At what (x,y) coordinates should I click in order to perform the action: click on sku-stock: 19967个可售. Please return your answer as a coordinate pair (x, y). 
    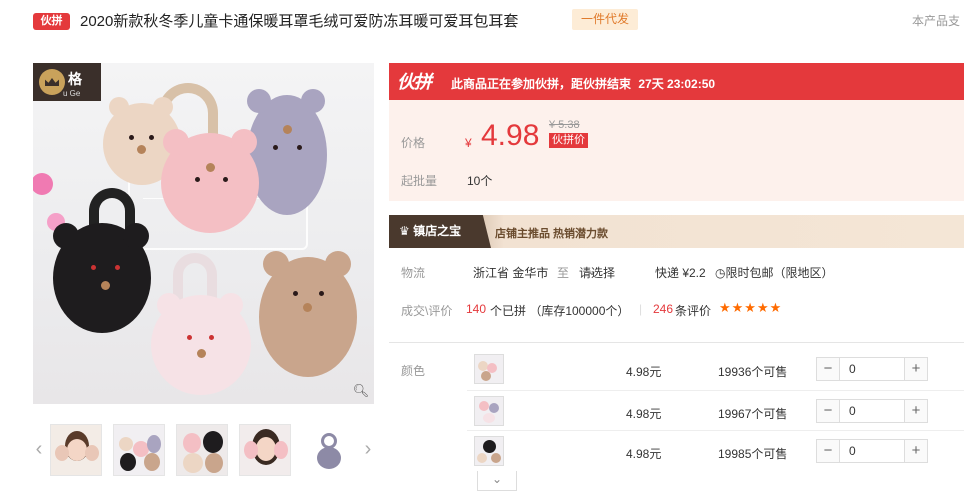
    Looking at the image, I should click on (753, 414).